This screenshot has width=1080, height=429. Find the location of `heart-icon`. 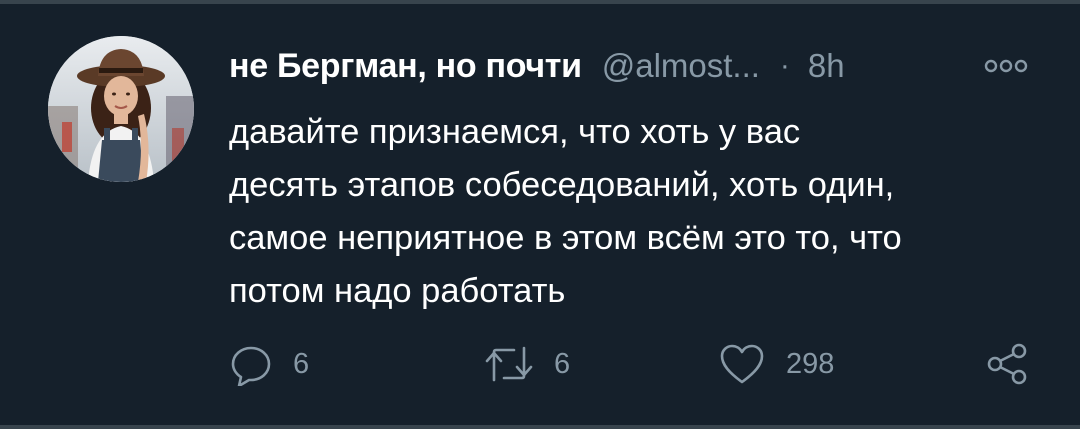

heart-icon is located at coordinates (742, 364).